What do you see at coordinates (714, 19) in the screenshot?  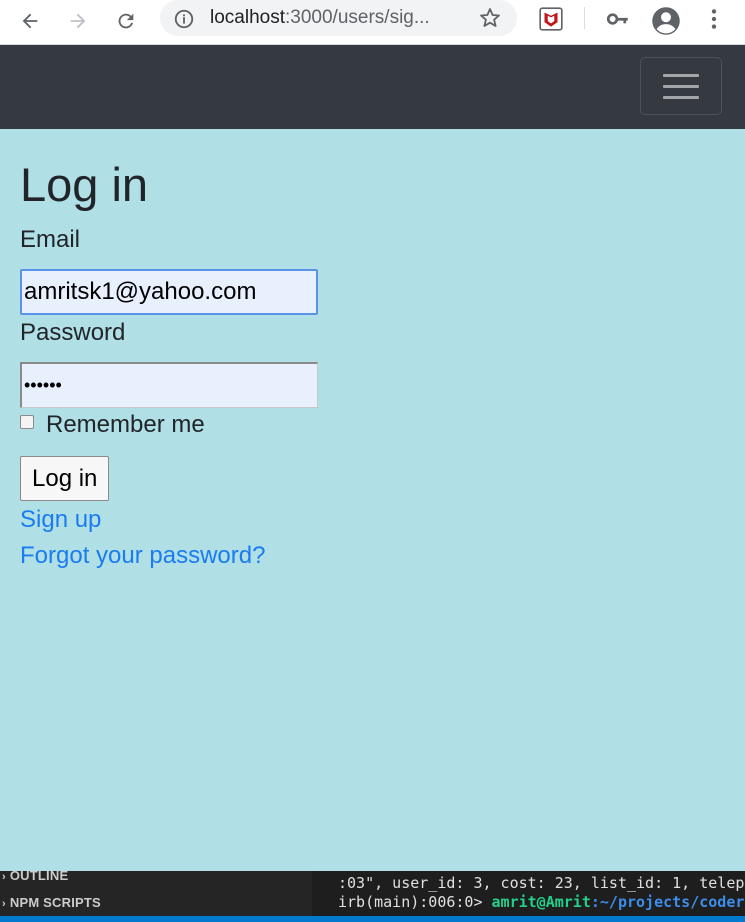 I see `more-menu-icon` at bounding box center [714, 19].